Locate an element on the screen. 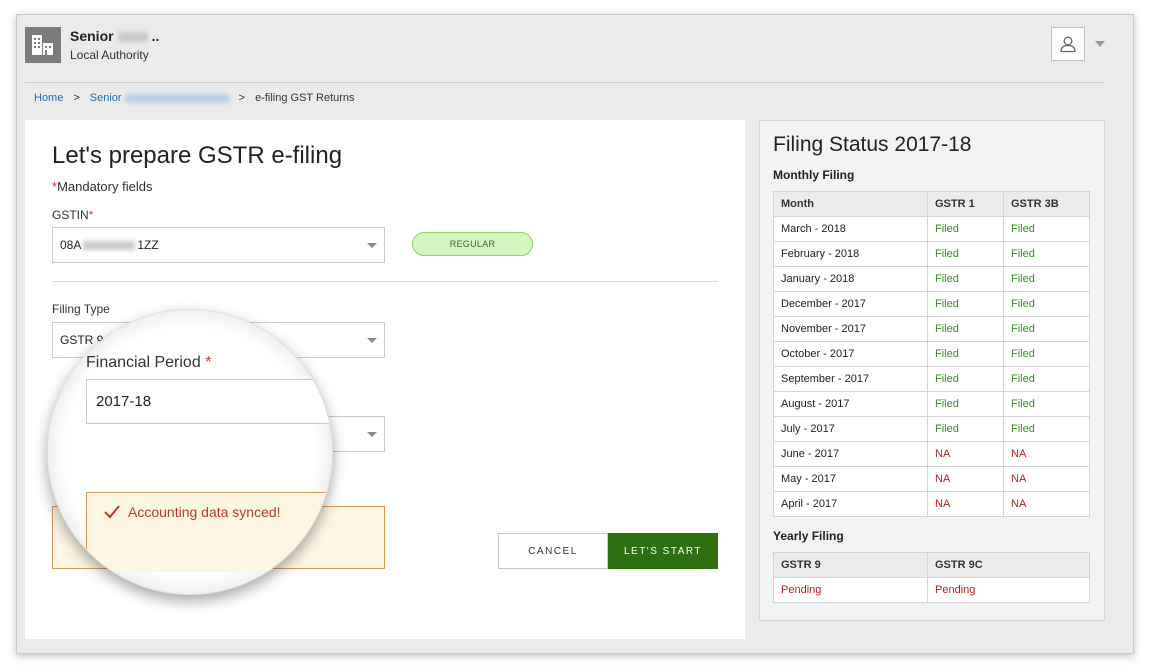 The image size is (1152, 665). header-divider is located at coordinates (565, 82).